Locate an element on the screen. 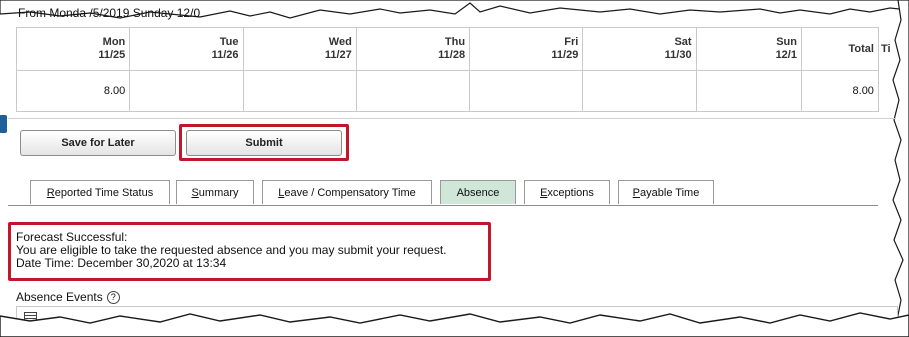 This screenshot has width=909, height=337. page-collapse-tab is located at coordinates (3, 124).